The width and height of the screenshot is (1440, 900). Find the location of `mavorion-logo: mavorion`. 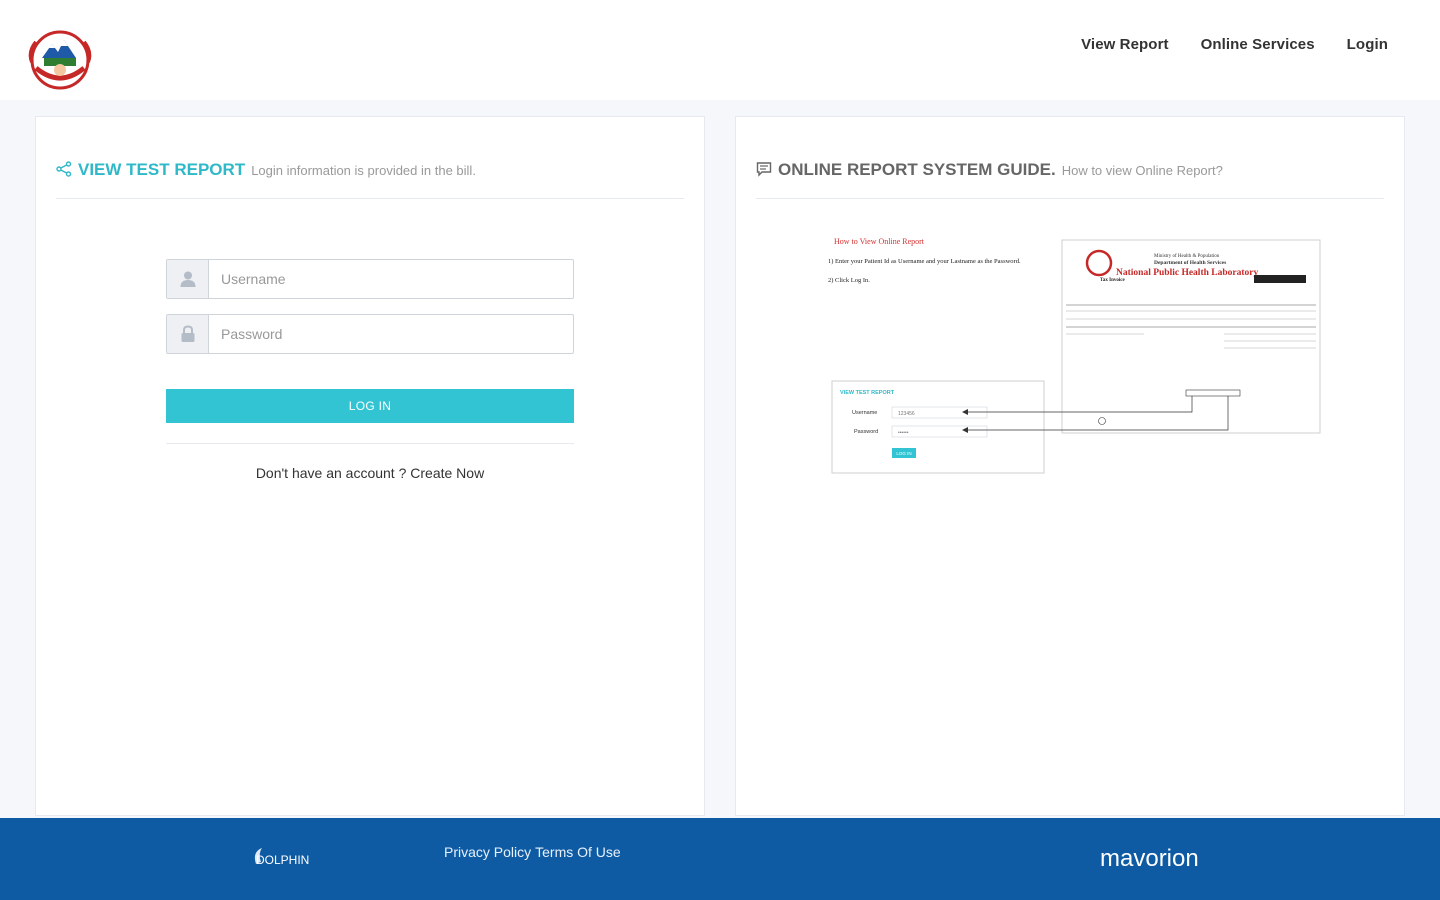

mavorion-logo: mavorion is located at coordinates (1160, 859).